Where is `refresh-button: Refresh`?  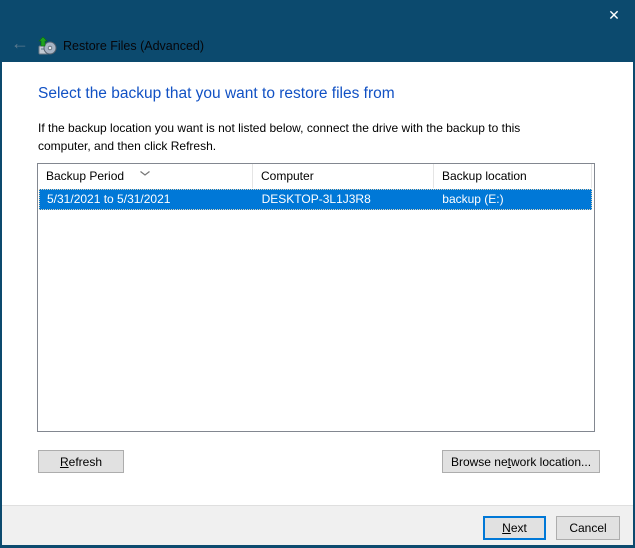
refresh-button: Refresh is located at coordinates (81, 461).